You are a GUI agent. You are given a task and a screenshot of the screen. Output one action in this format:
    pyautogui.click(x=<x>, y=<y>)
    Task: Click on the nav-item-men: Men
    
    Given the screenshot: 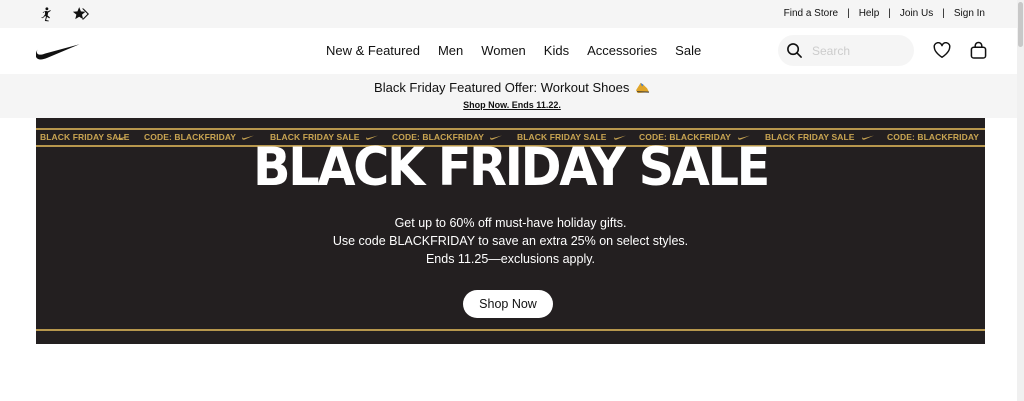 What is the action you would take?
    pyautogui.click(x=450, y=50)
    